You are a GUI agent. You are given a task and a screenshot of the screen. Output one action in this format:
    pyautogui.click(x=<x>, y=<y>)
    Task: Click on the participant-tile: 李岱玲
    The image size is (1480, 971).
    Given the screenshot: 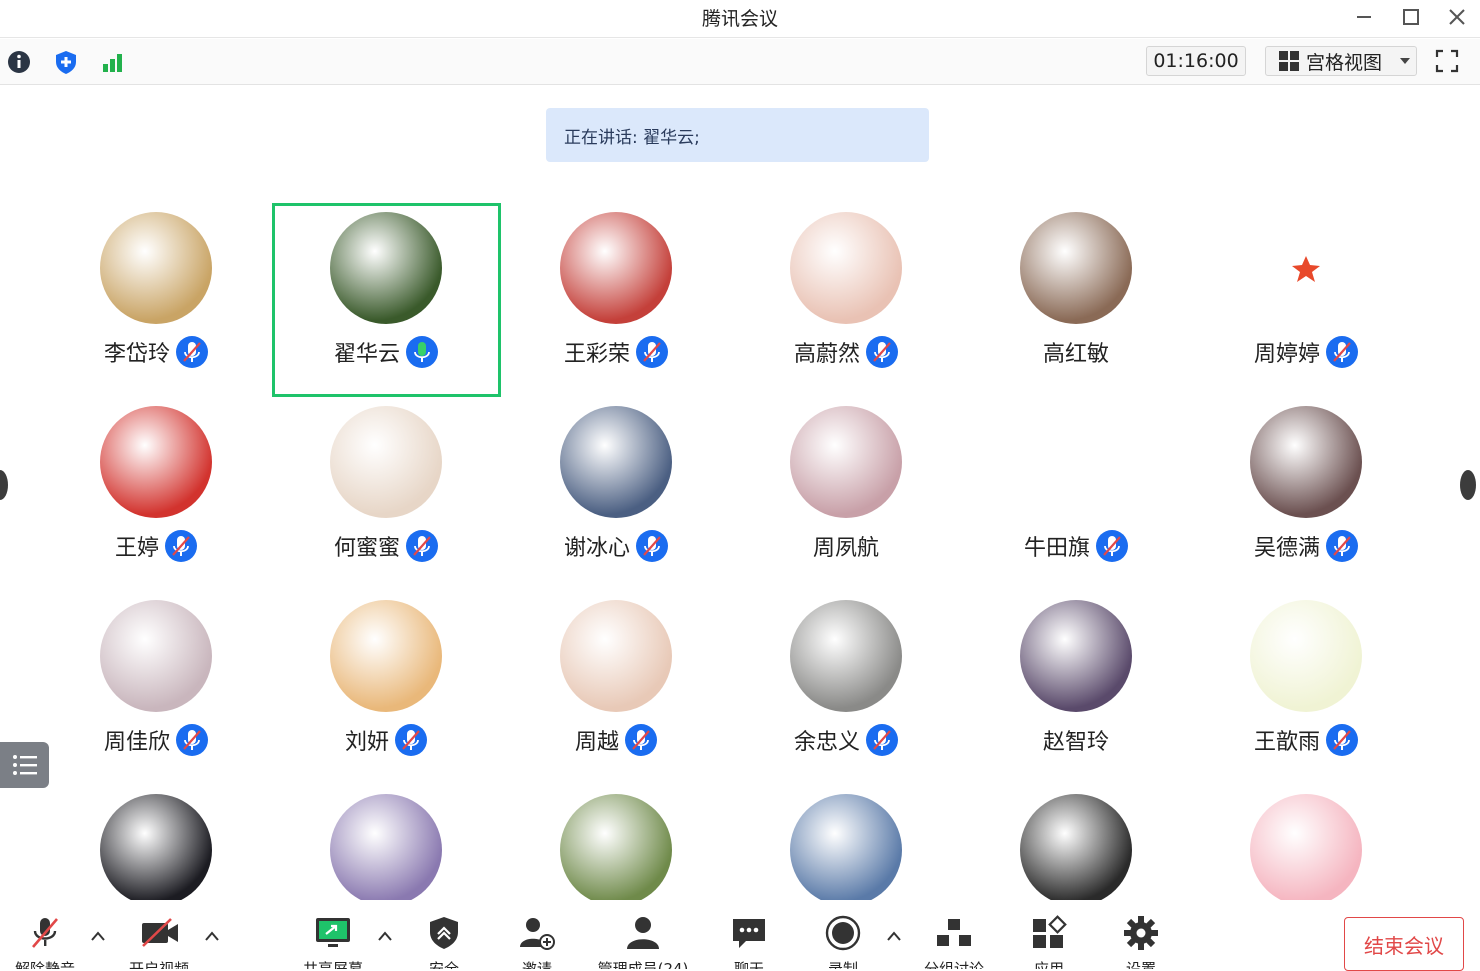 What is the action you would take?
    pyautogui.click(x=156, y=297)
    